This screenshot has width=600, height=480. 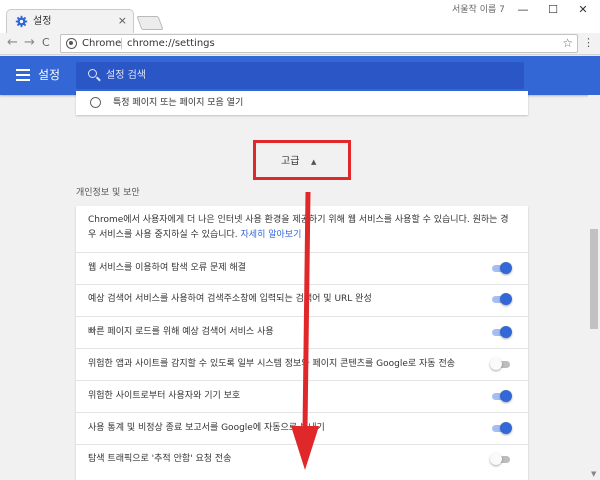 I want to click on tab-title: 설정, so click(x=42, y=21).